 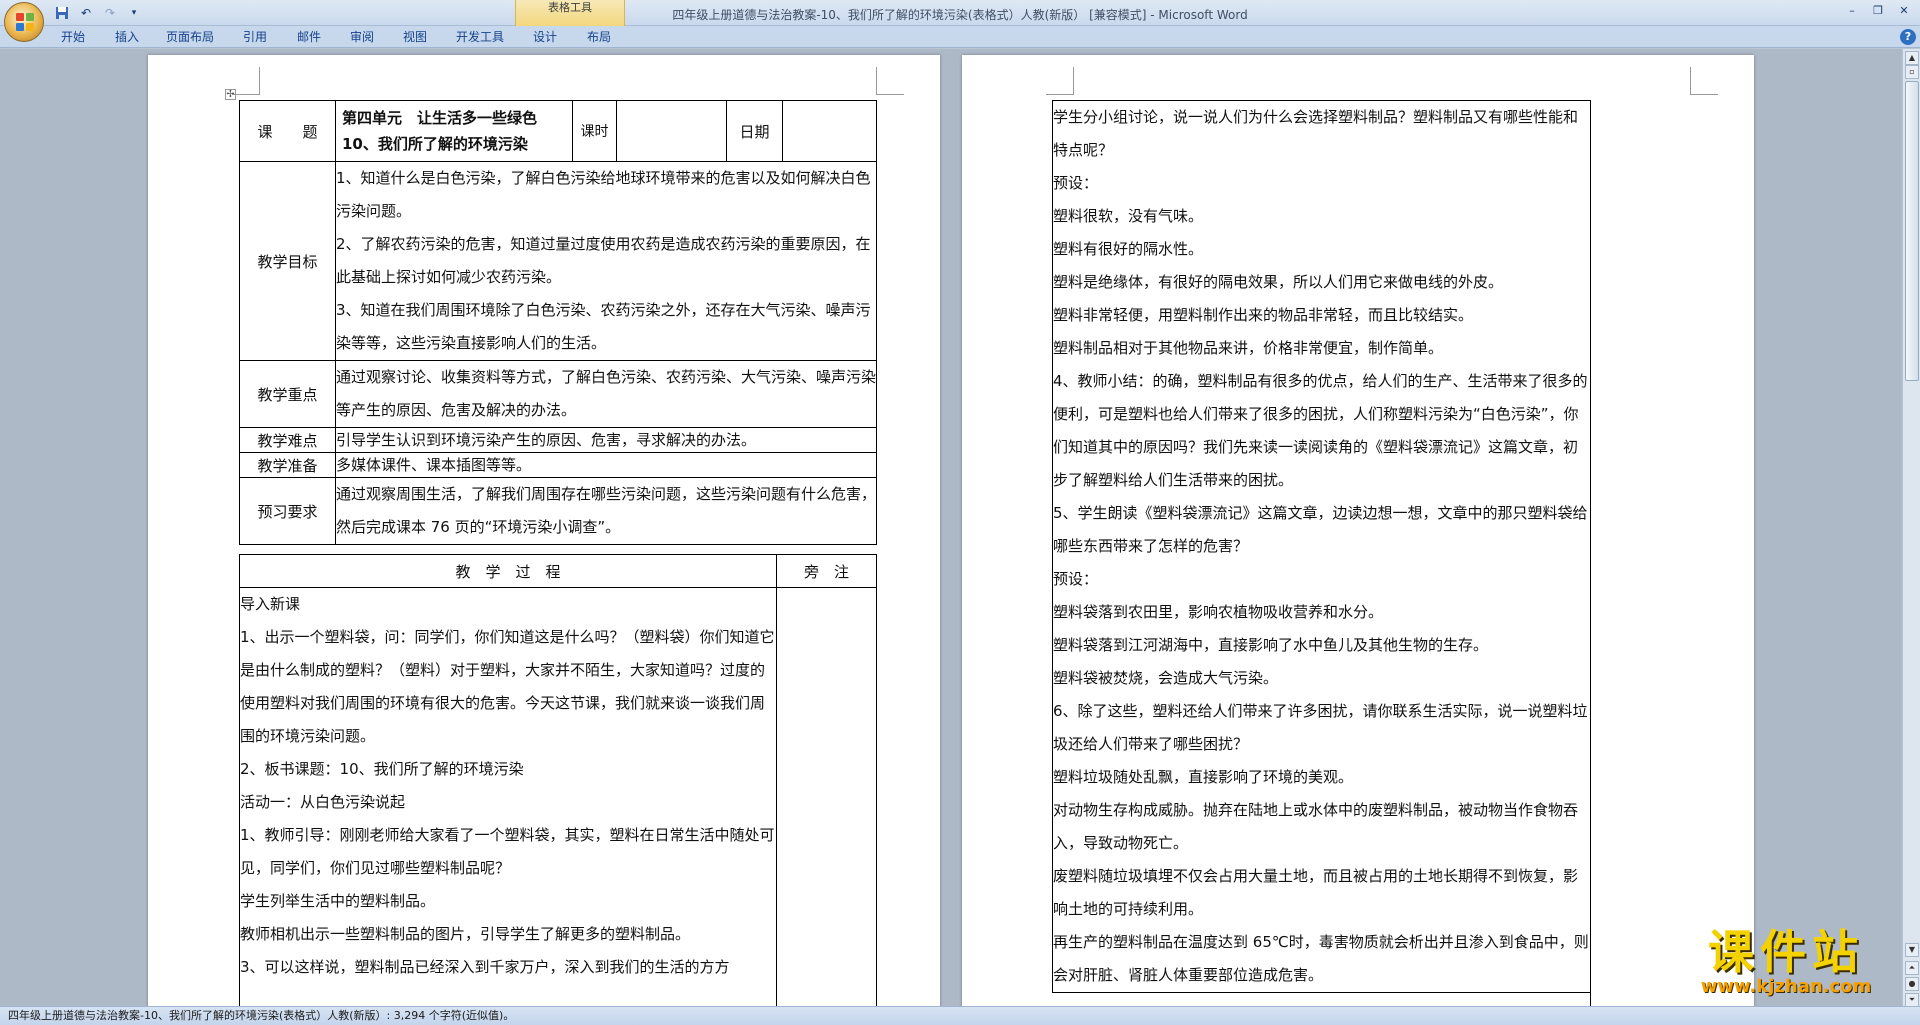 What do you see at coordinates (86, 13) in the screenshot?
I see `undo-icon: ↶` at bounding box center [86, 13].